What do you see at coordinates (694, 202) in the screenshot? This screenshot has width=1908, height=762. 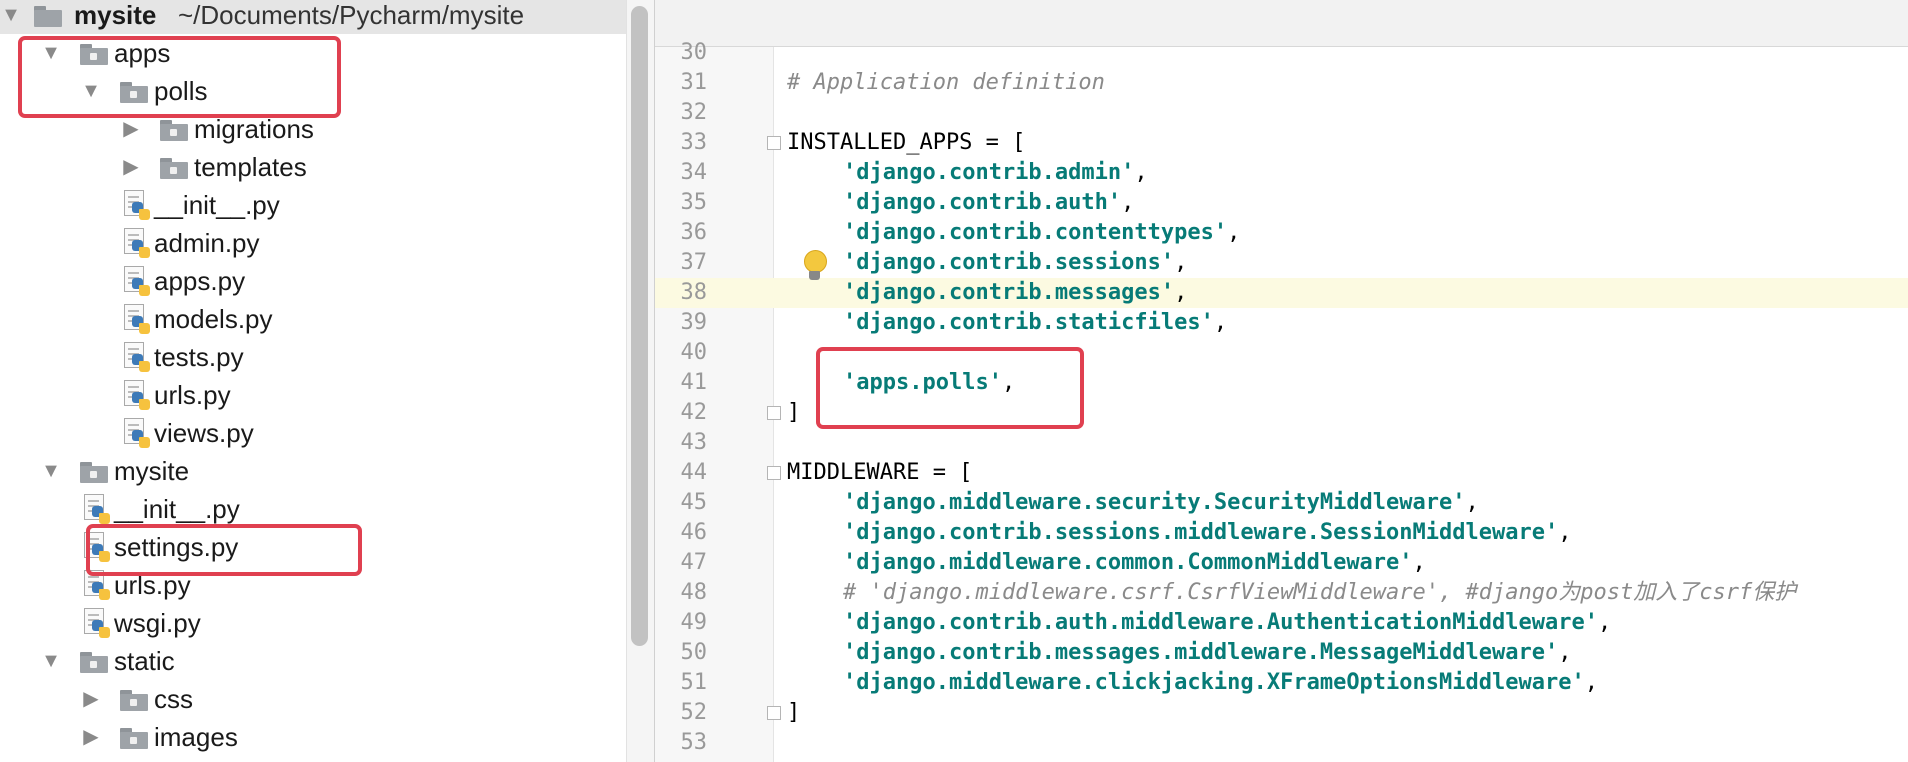 I see `line-number: 35` at bounding box center [694, 202].